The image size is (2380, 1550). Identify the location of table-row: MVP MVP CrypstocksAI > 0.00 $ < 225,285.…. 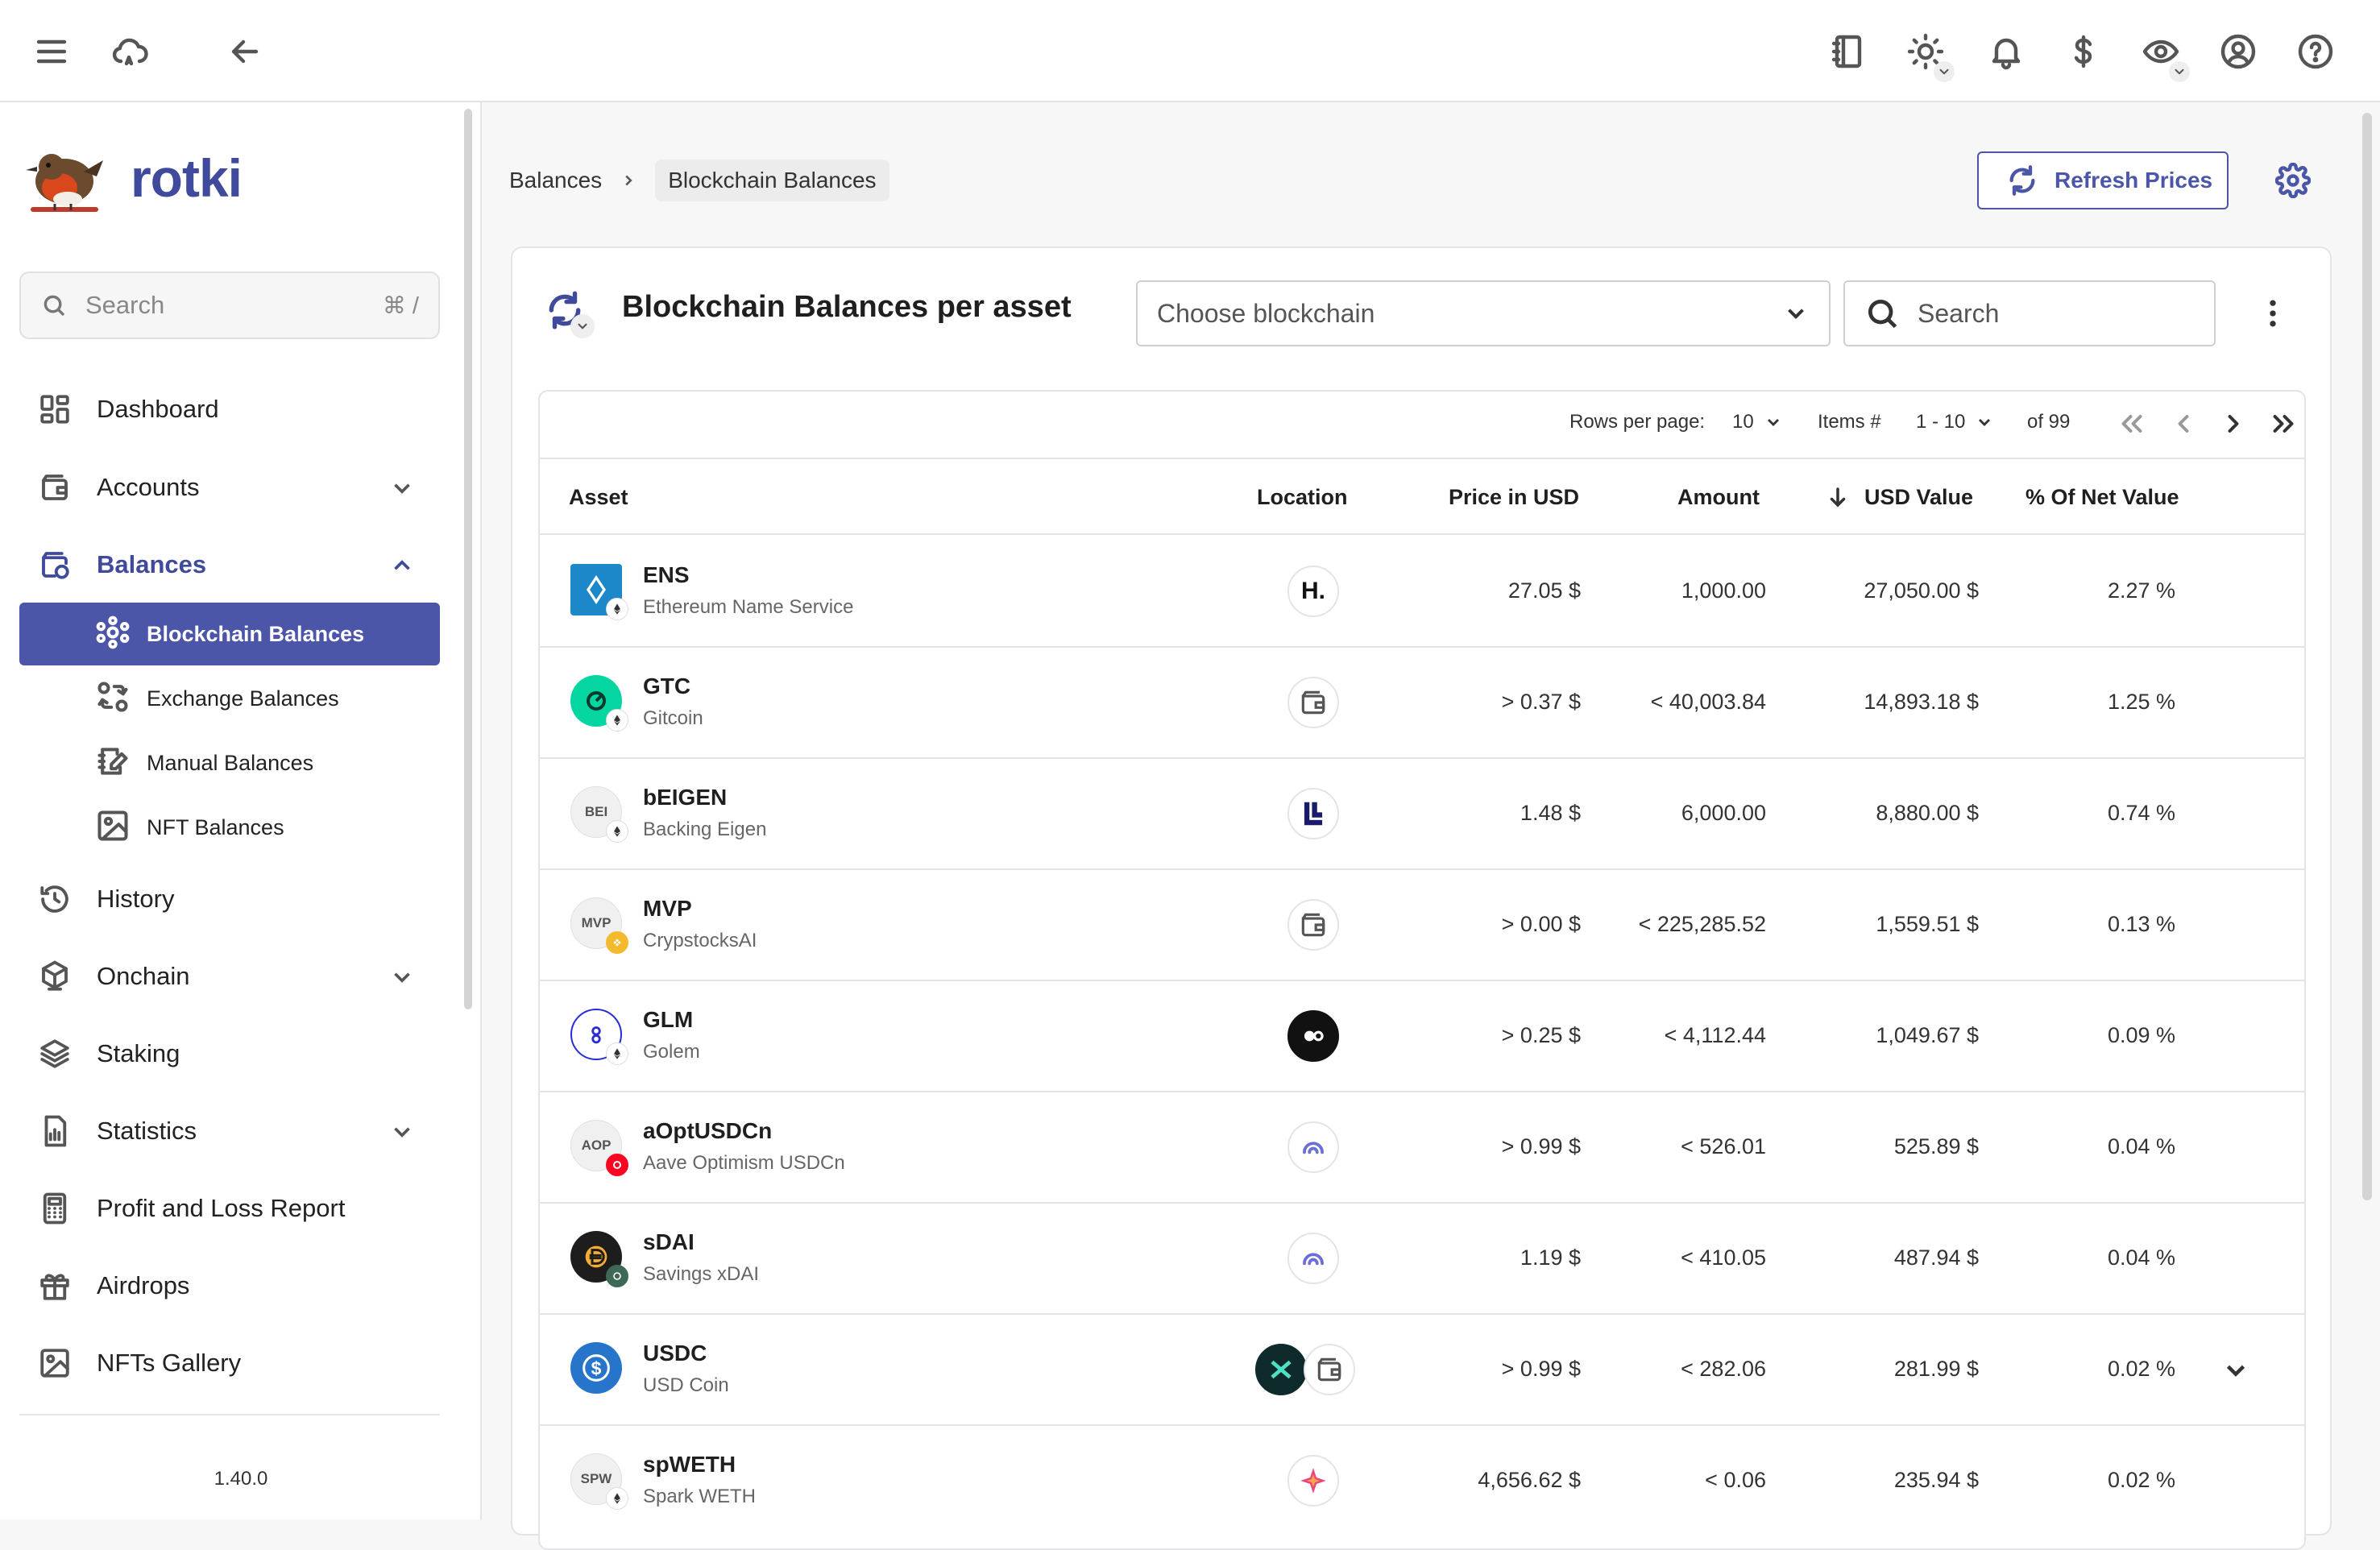
(1422, 925).